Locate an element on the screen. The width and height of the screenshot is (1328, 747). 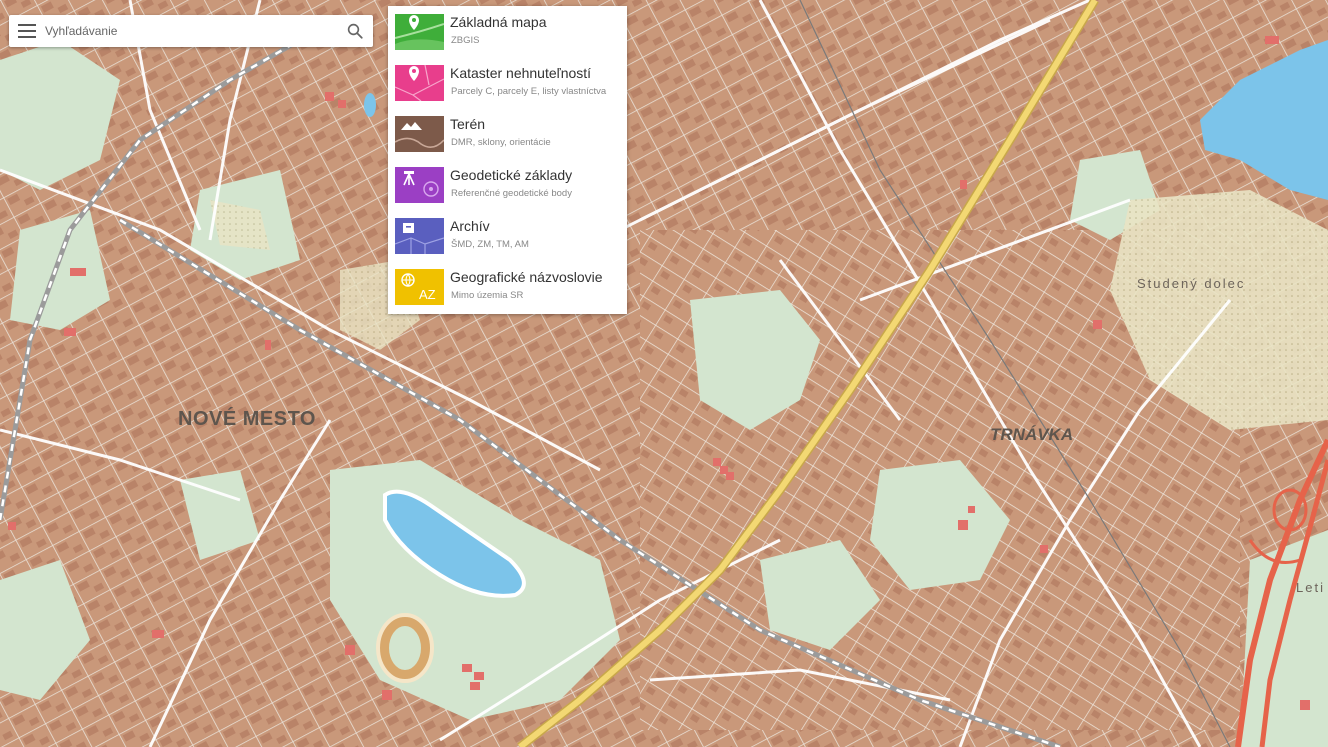
layer-title: Archív is located at coordinates (470, 226).